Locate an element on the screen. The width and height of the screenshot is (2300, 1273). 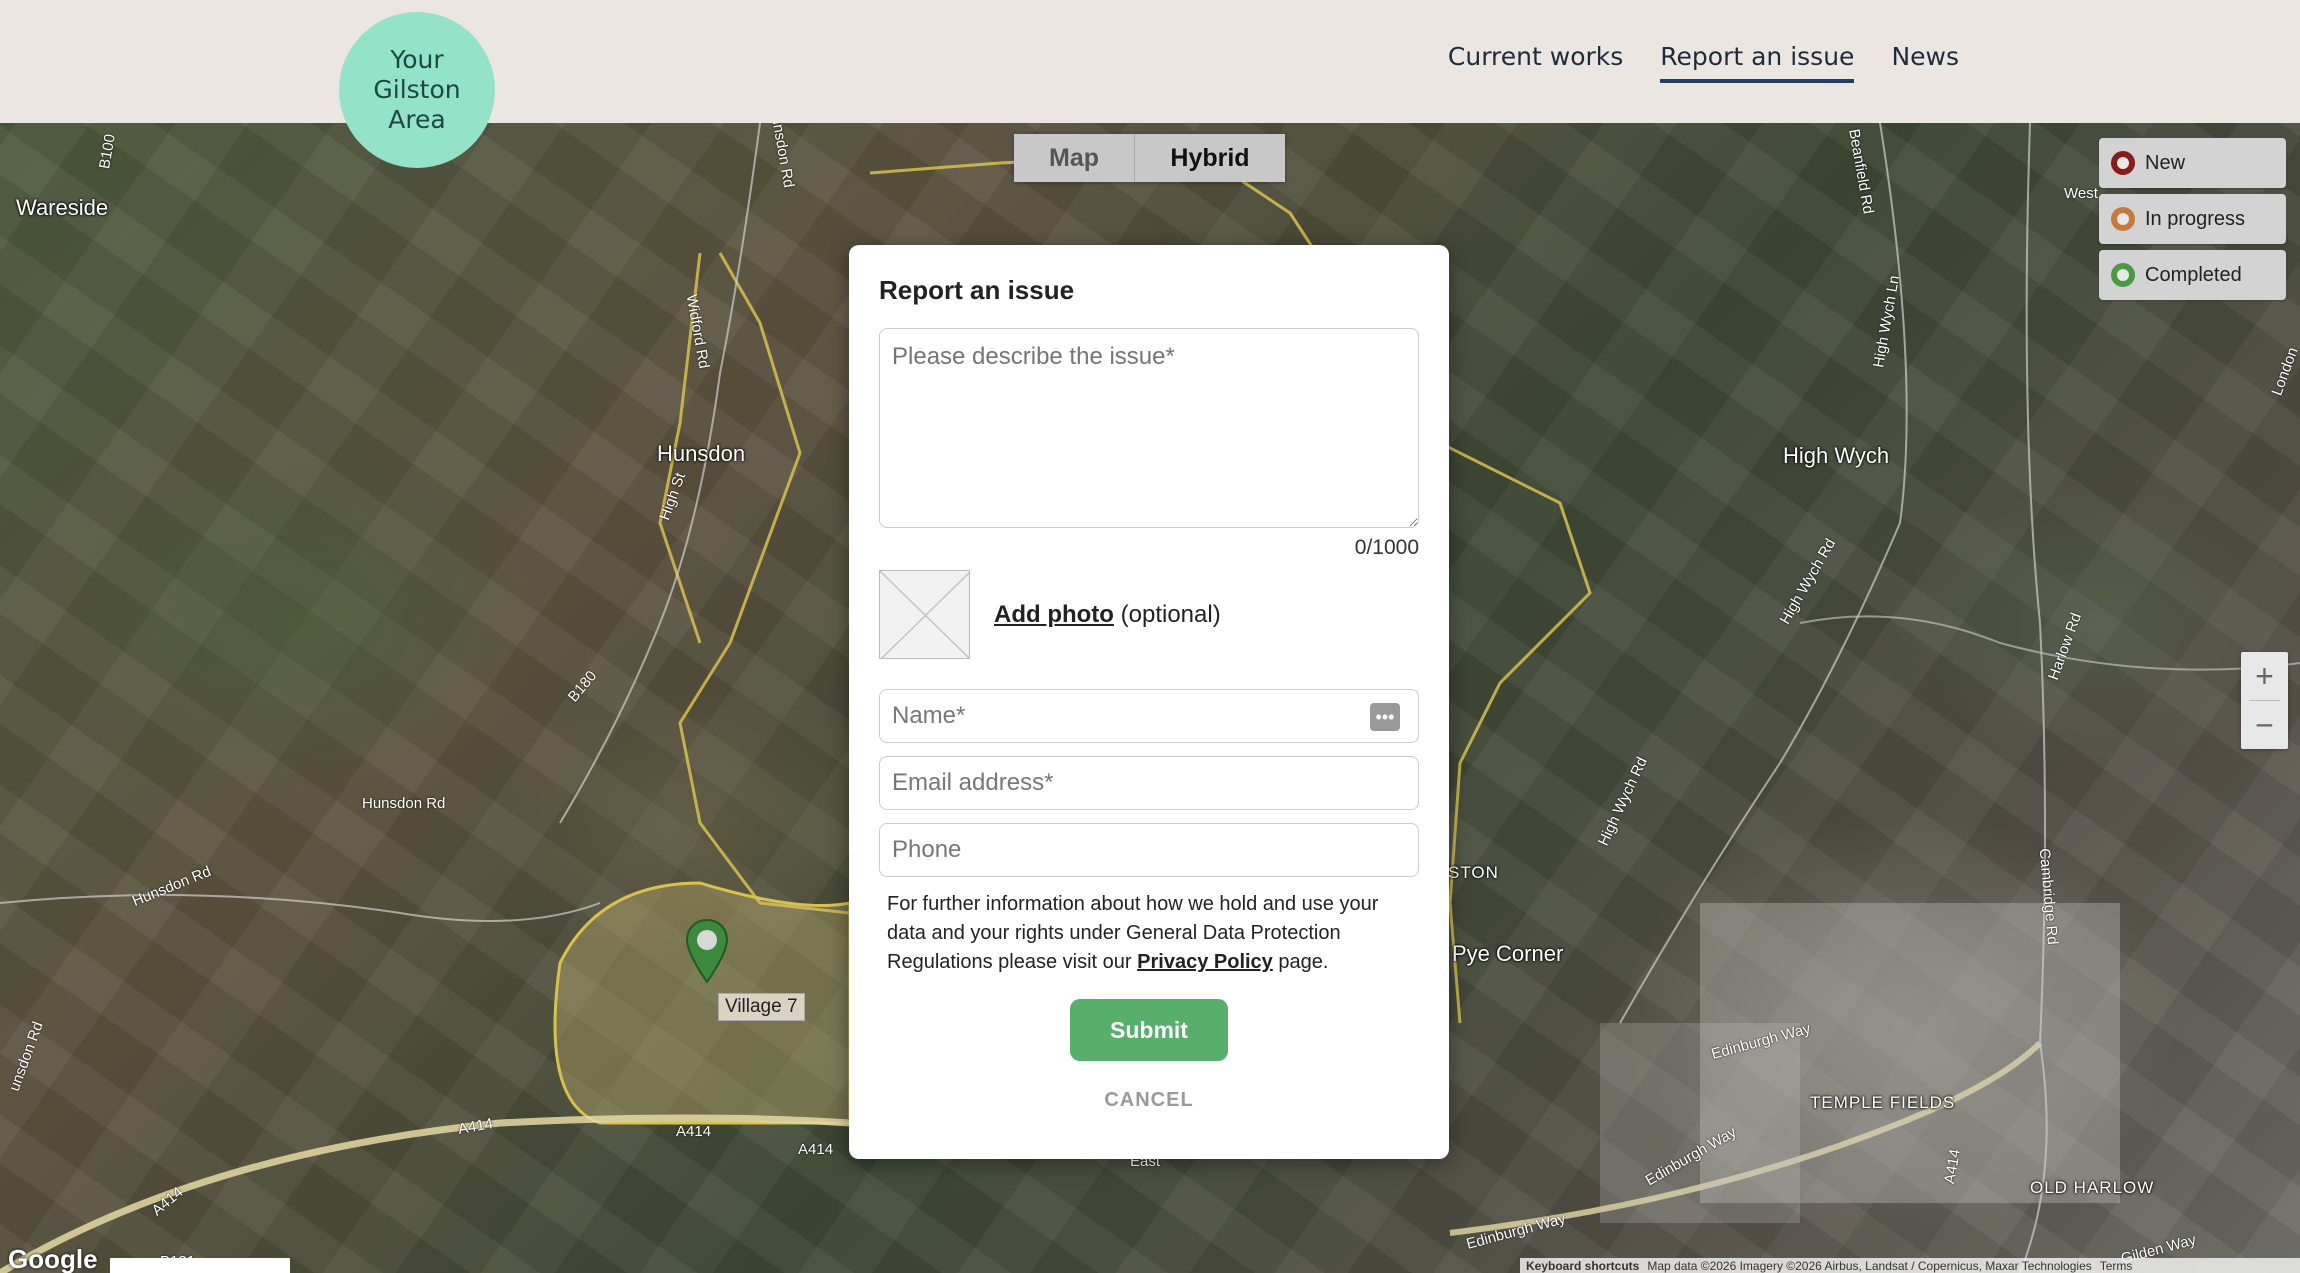
road-hunsdon-rd: Hunsdon Rd is located at coordinates (404, 803).